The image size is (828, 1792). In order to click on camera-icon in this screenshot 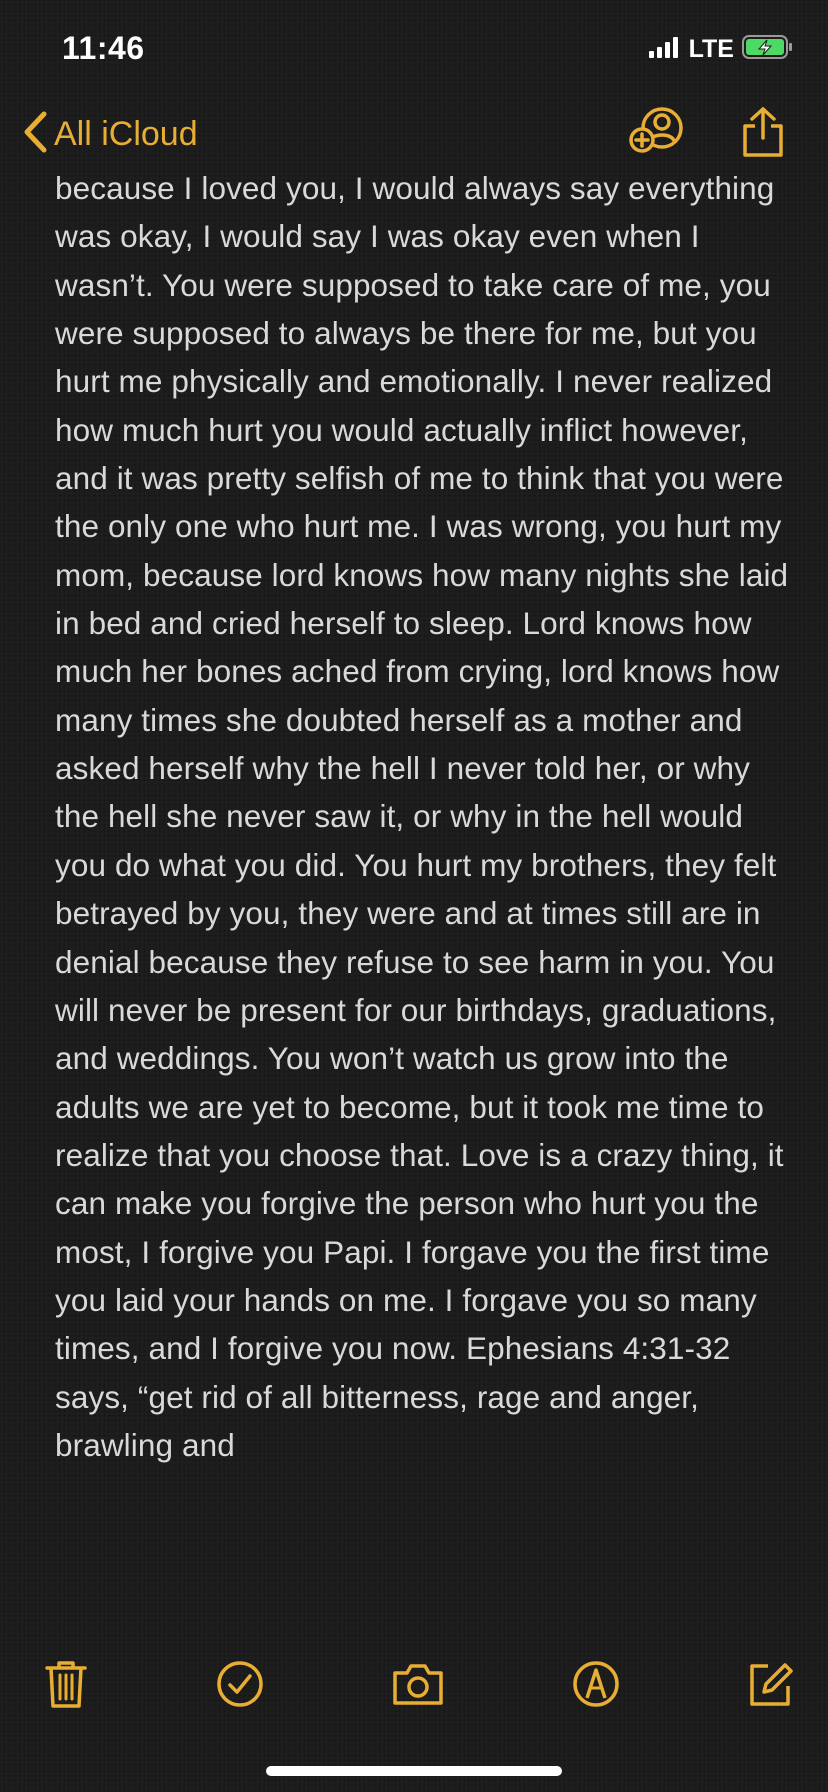, I will do `click(418, 1684)`.